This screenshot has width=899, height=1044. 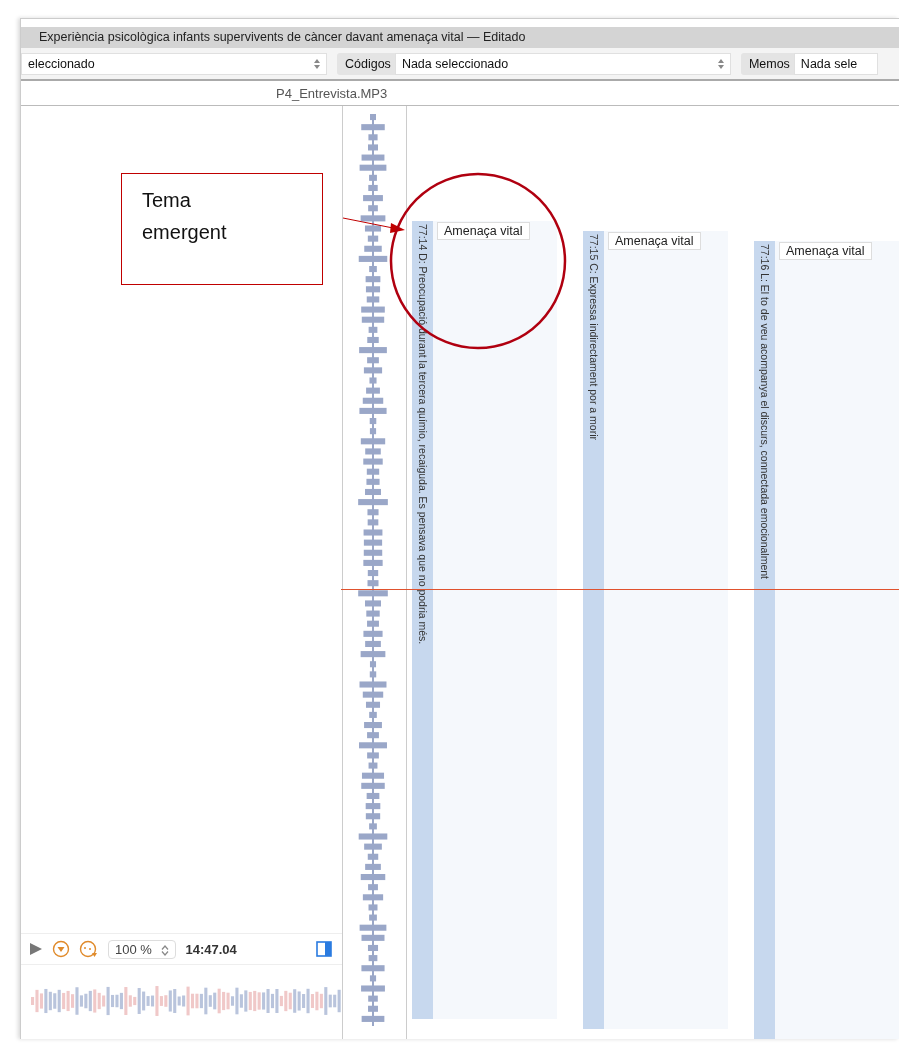 I want to click on quotation-bar: 77:15 C: Expressa indirectament por a morir, so click(x=593, y=630).